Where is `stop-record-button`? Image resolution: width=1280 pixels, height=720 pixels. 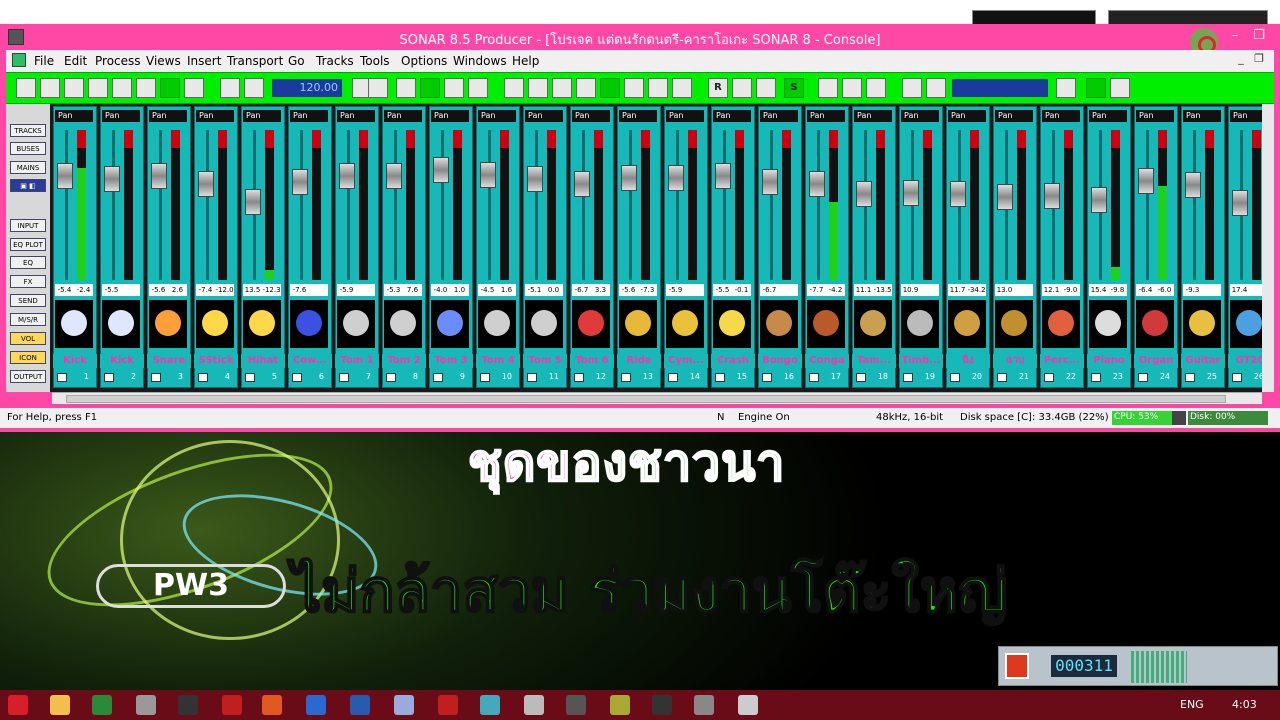
stop-record-button is located at coordinates (1017, 666).